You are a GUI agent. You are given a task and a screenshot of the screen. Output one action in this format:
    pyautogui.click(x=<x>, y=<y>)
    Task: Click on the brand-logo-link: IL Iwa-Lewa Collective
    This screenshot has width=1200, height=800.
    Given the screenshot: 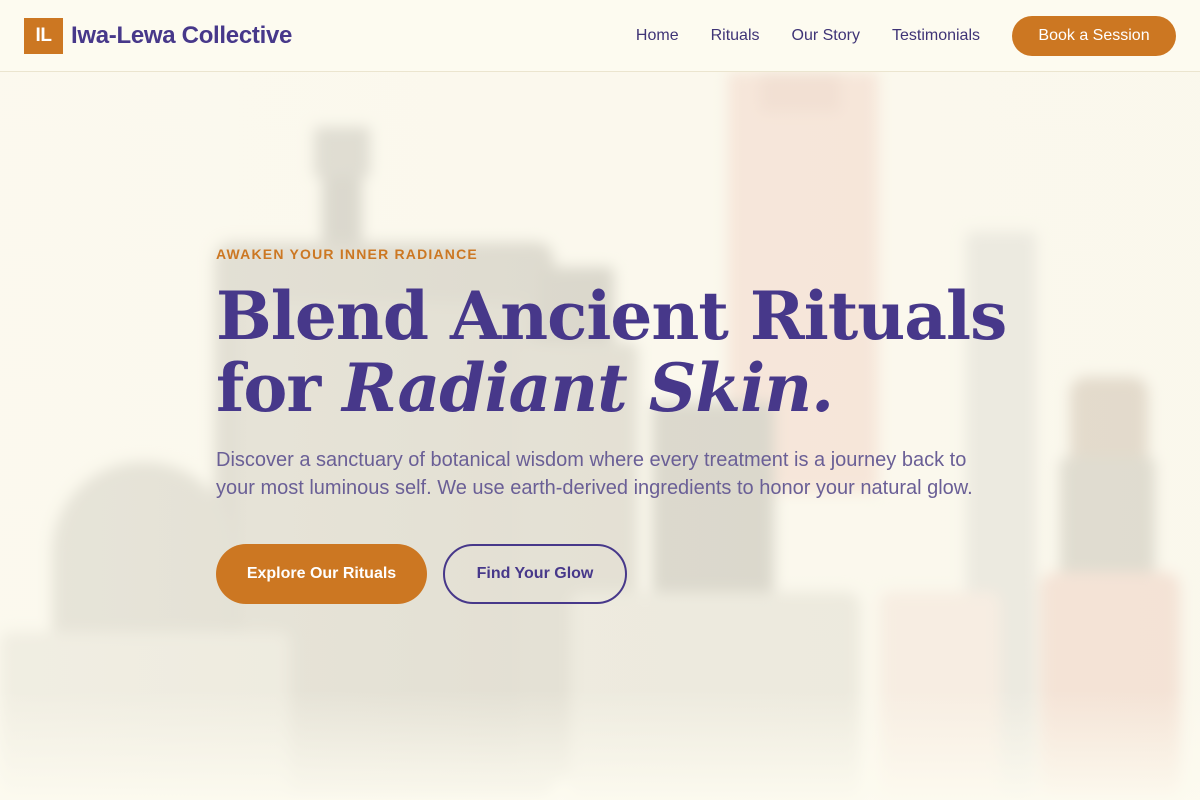 What is the action you would take?
    pyautogui.click(x=158, y=35)
    